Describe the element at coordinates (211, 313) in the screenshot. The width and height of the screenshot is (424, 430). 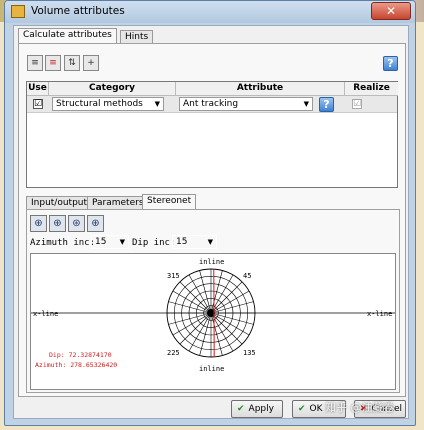
I see `stereonet-grid` at that location.